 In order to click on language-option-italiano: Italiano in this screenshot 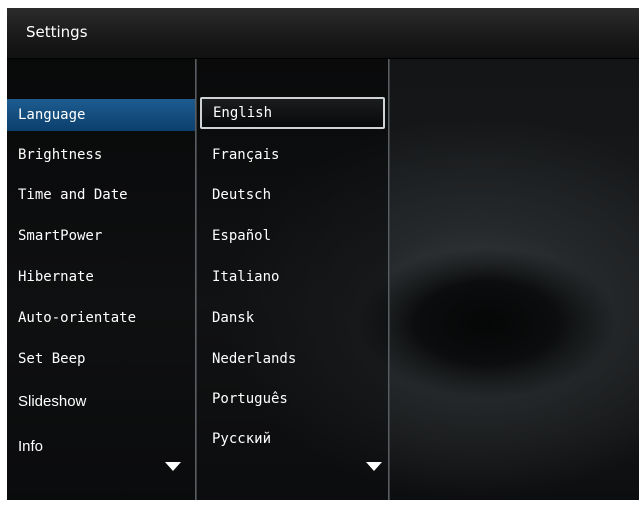, I will do `click(292, 277)`.